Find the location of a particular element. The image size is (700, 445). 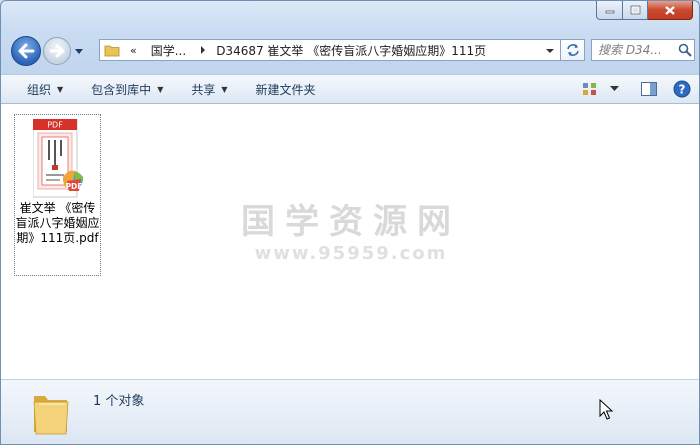

view-options-button is located at coordinates (614, 89).